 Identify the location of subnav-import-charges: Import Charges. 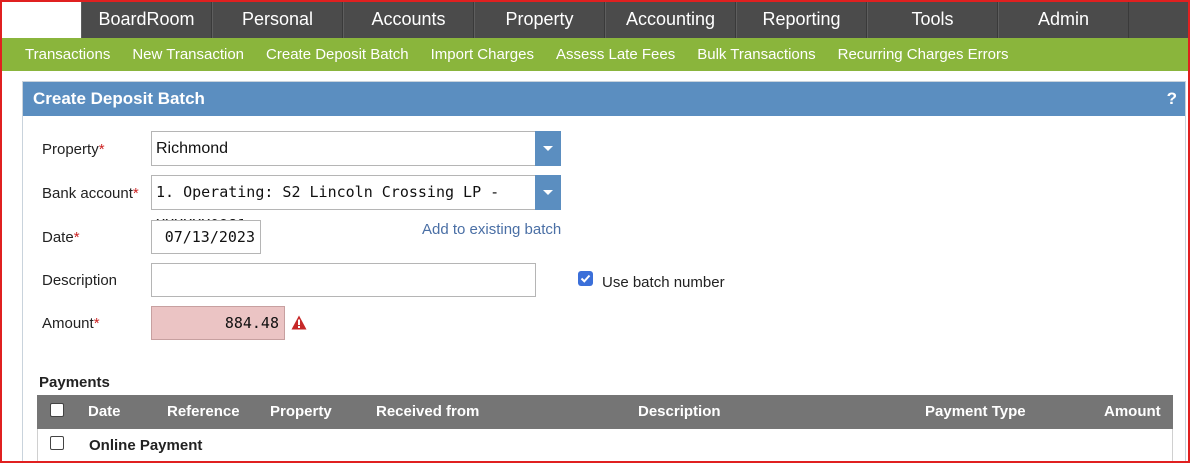
(482, 54).